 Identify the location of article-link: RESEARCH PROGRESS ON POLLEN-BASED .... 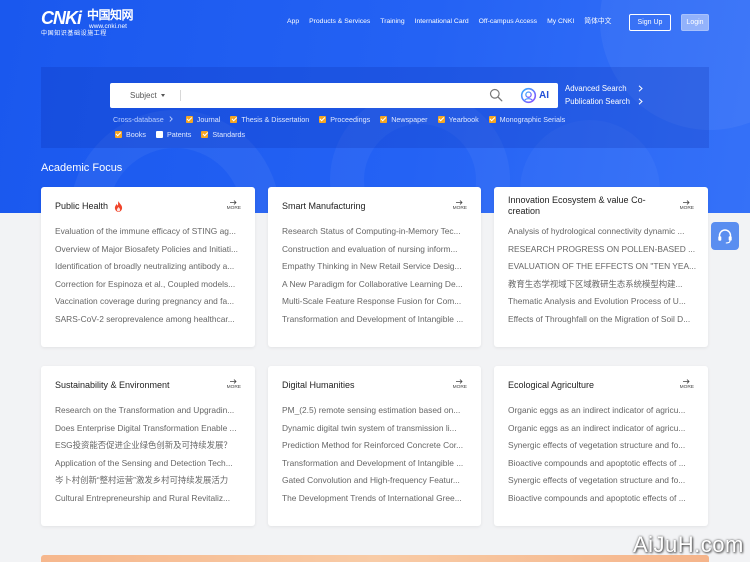
(603, 250).